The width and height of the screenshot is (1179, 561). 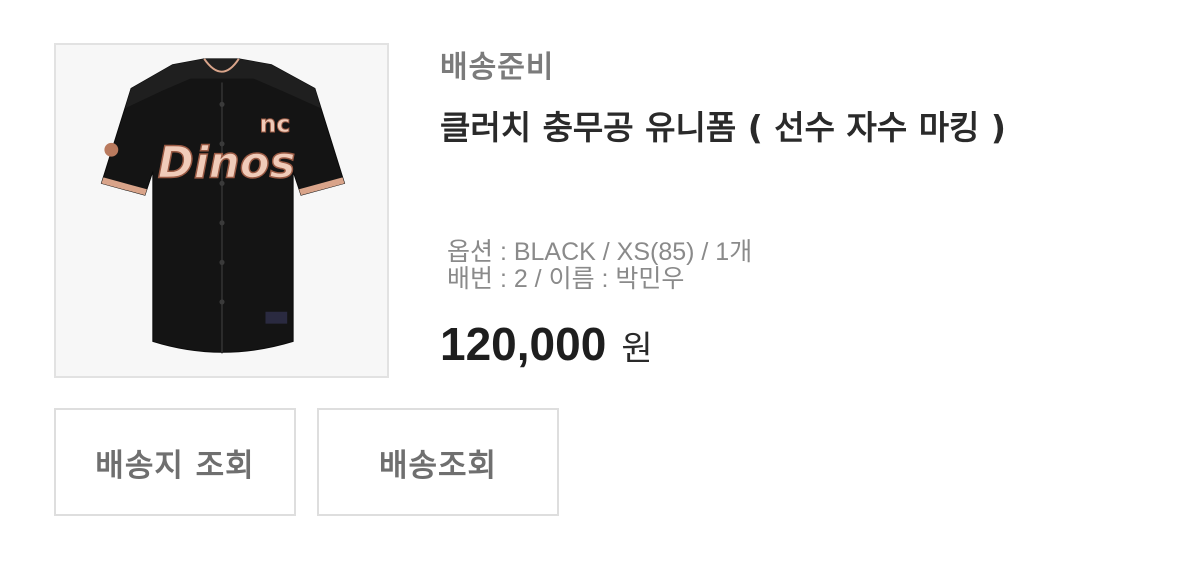 I want to click on jersey-logo-text: nc, so click(x=275, y=124).